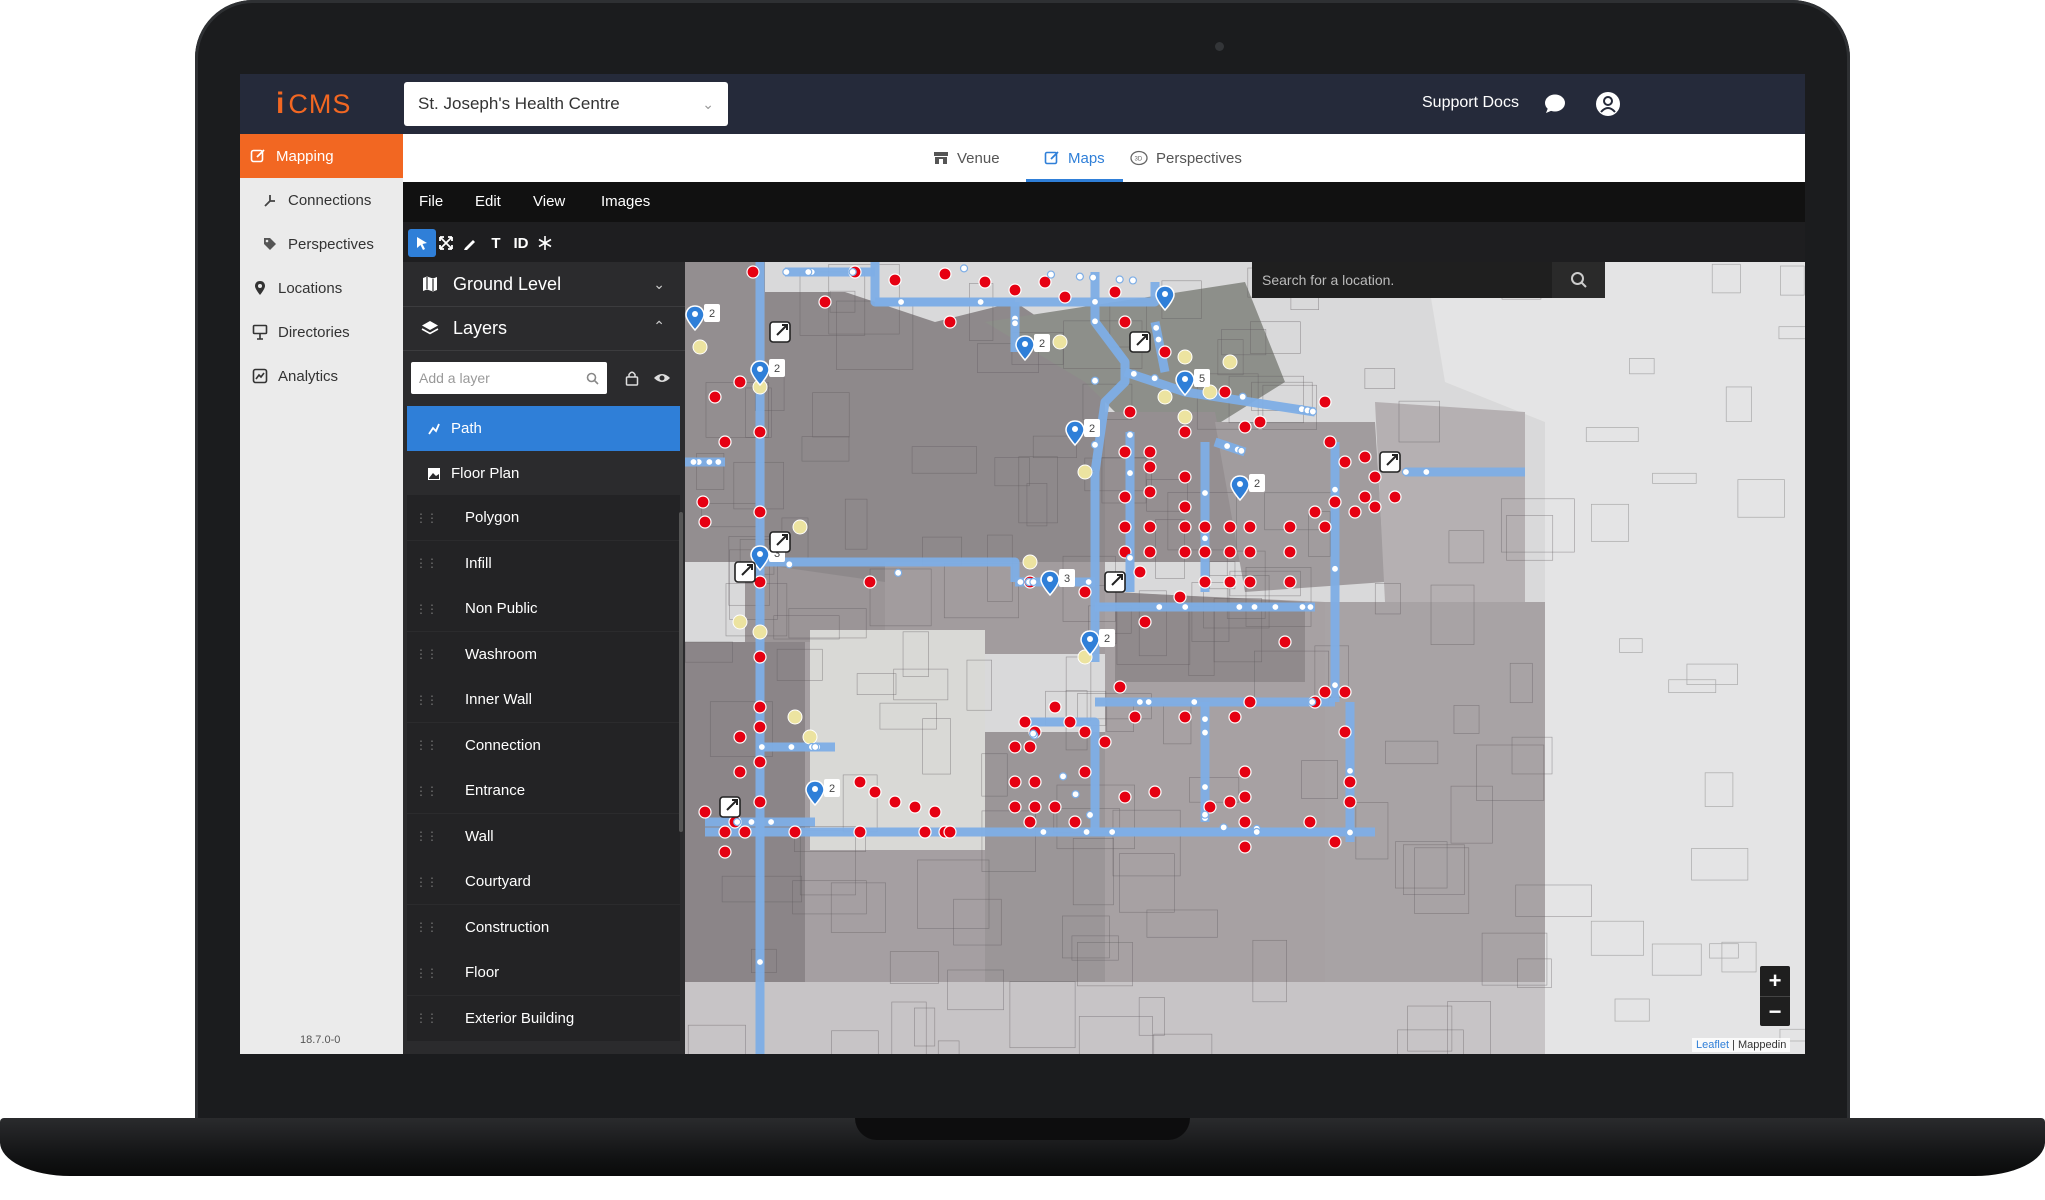  What do you see at coordinates (470, 243) in the screenshot?
I see `pen-tool` at bounding box center [470, 243].